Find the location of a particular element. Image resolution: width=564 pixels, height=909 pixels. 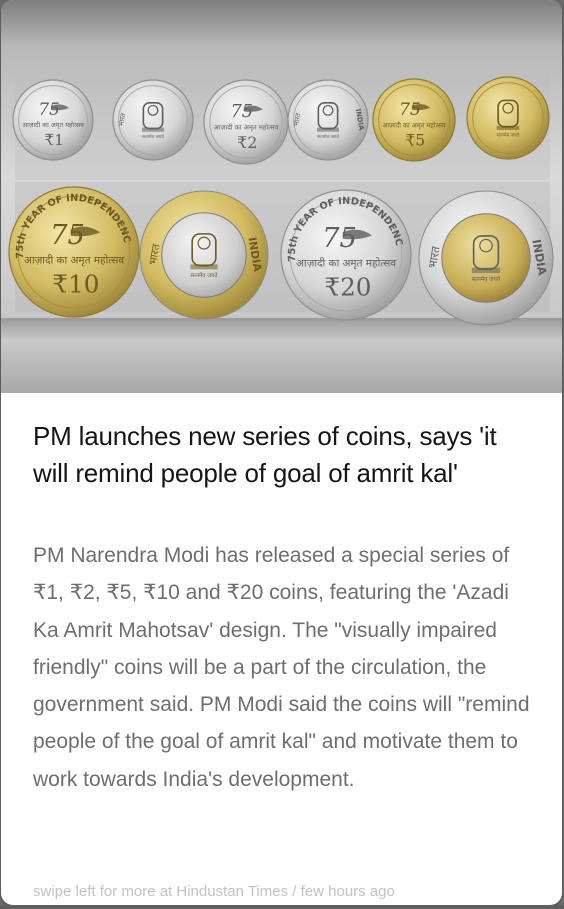

coin-rupee-1: 75आज़ादी का अमृत महोत्सव₹1 is located at coordinates (53, 120).